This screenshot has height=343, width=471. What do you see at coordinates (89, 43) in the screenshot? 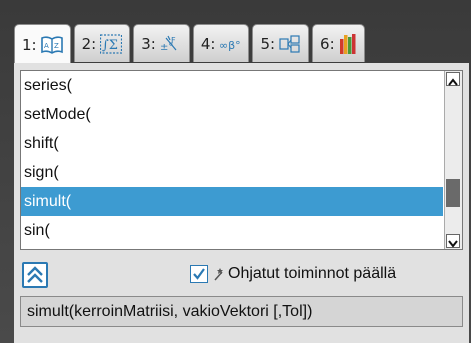
I see `tab-number: 2:` at bounding box center [89, 43].